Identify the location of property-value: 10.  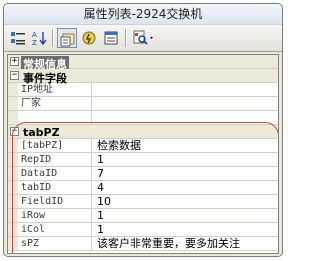
(104, 201).